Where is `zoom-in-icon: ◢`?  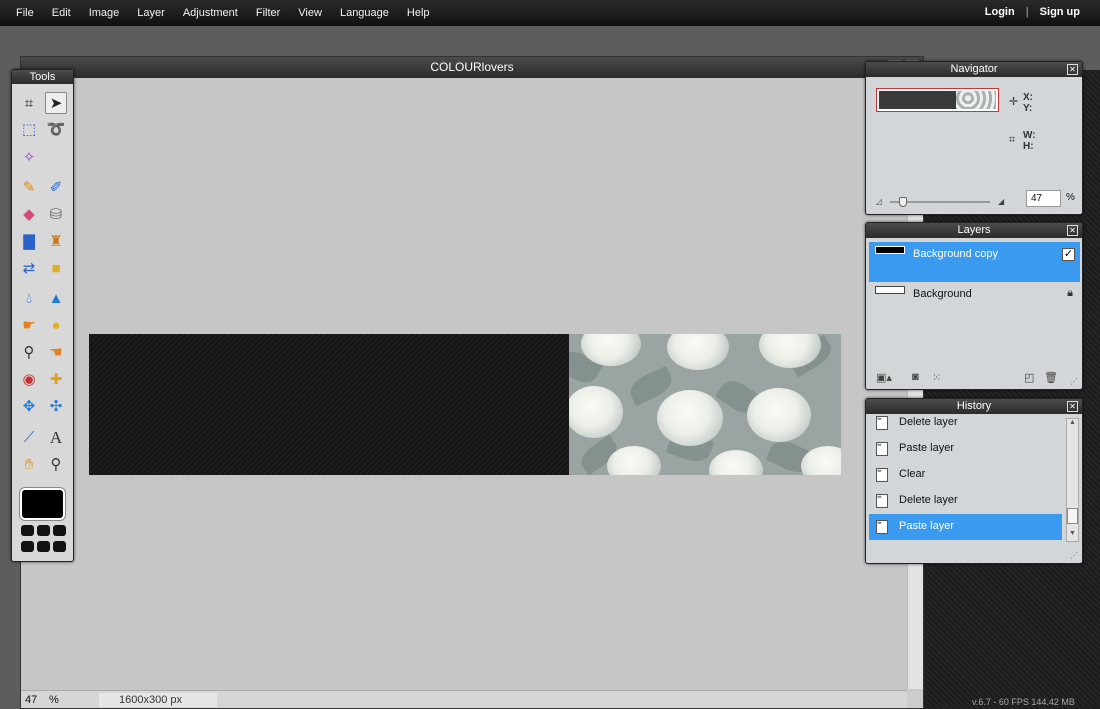 zoom-in-icon: ◢ is located at coordinates (1001, 201).